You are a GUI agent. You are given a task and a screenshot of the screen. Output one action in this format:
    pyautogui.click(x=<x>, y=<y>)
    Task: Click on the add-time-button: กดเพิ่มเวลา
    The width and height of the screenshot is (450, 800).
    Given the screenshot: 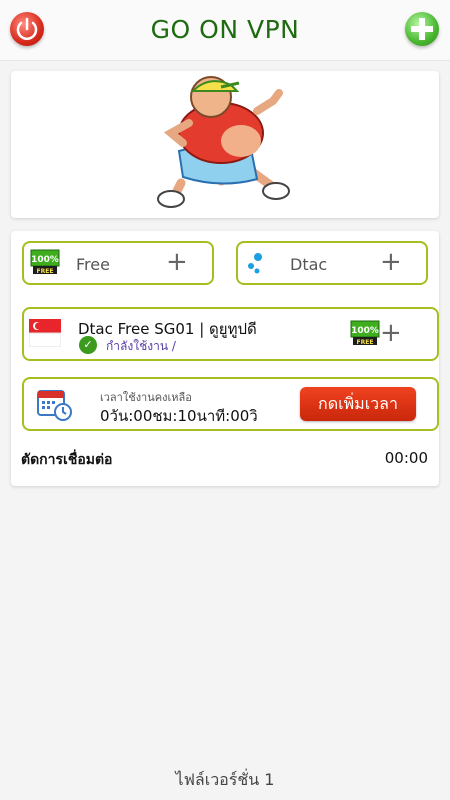 What is the action you would take?
    pyautogui.click(x=358, y=404)
    